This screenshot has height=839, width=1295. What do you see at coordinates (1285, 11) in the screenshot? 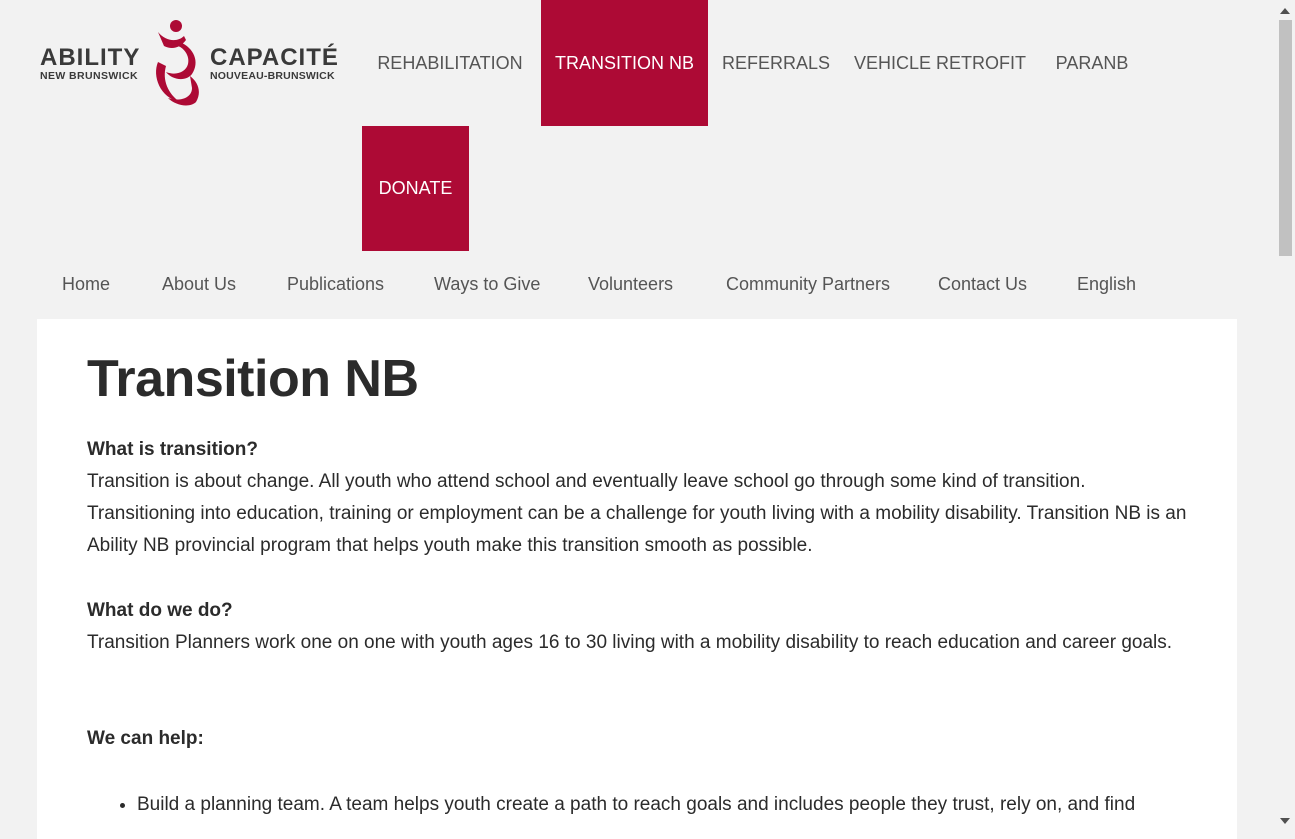
I see `scroll-up-arrow-icon` at bounding box center [1285, 11].